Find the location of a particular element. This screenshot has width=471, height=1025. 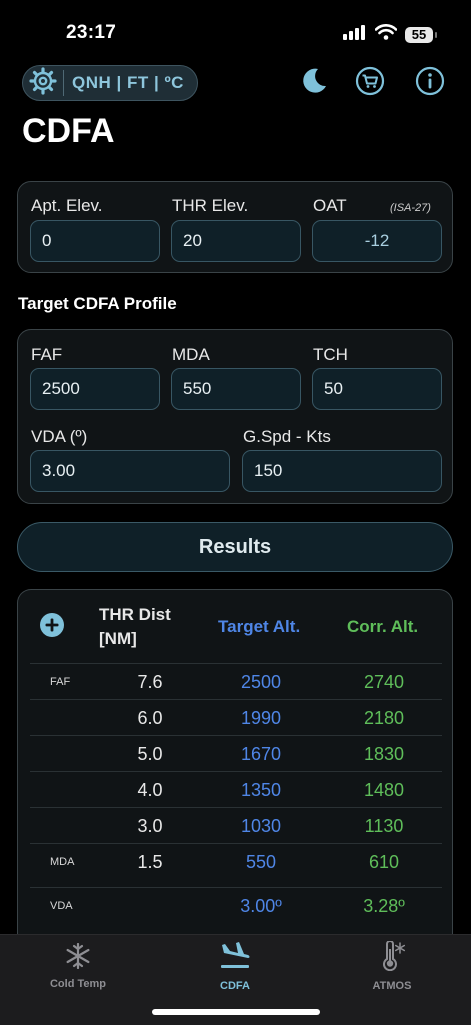

units-settings-button: QNH | FT | ºC is located at coordinates (110, 83).